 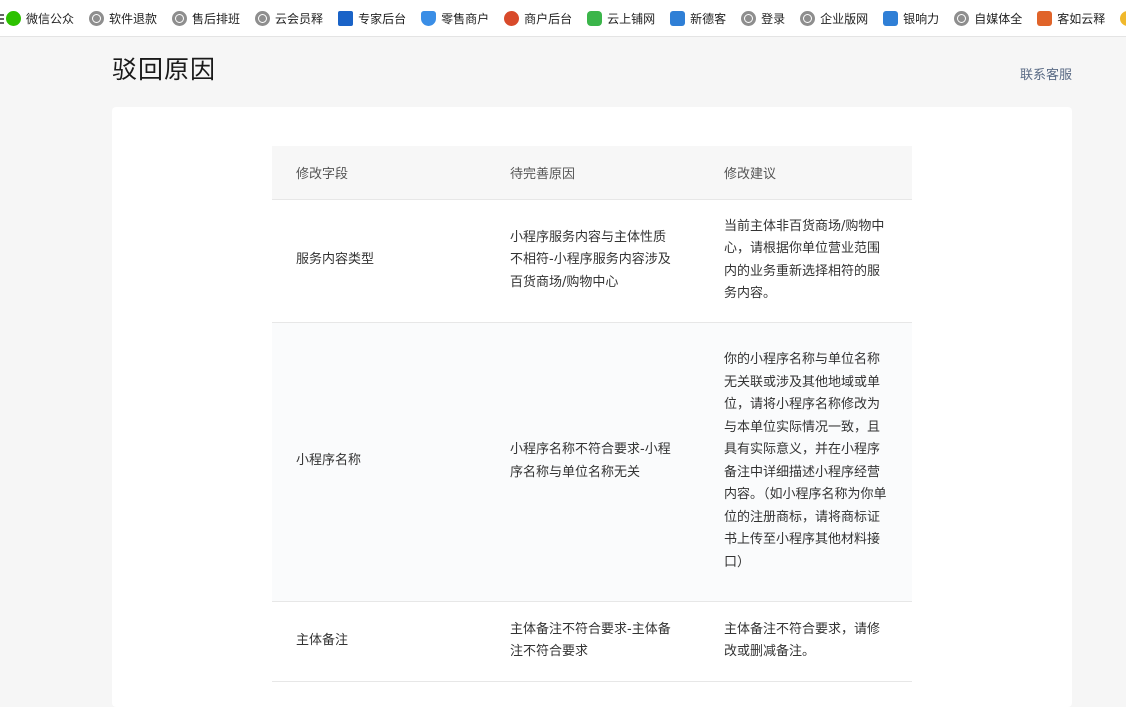 What do you see at coordinates (678, 18) in the screenshot?
I see `chat-icon` at bounding box center [678, 18].